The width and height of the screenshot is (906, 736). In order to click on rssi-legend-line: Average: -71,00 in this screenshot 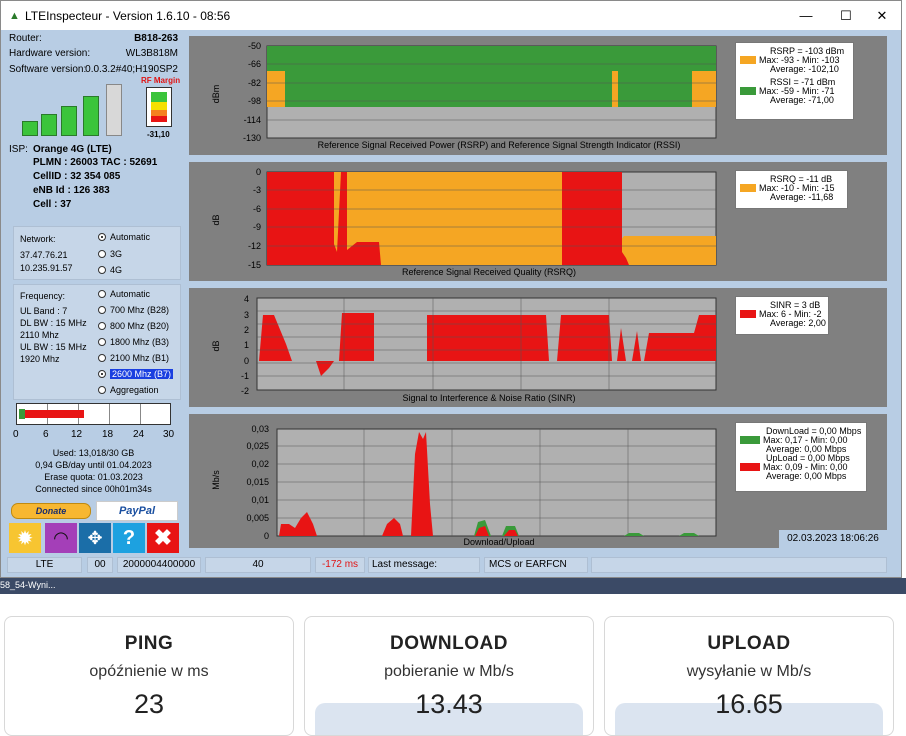, I will do `click(802, 100)`.